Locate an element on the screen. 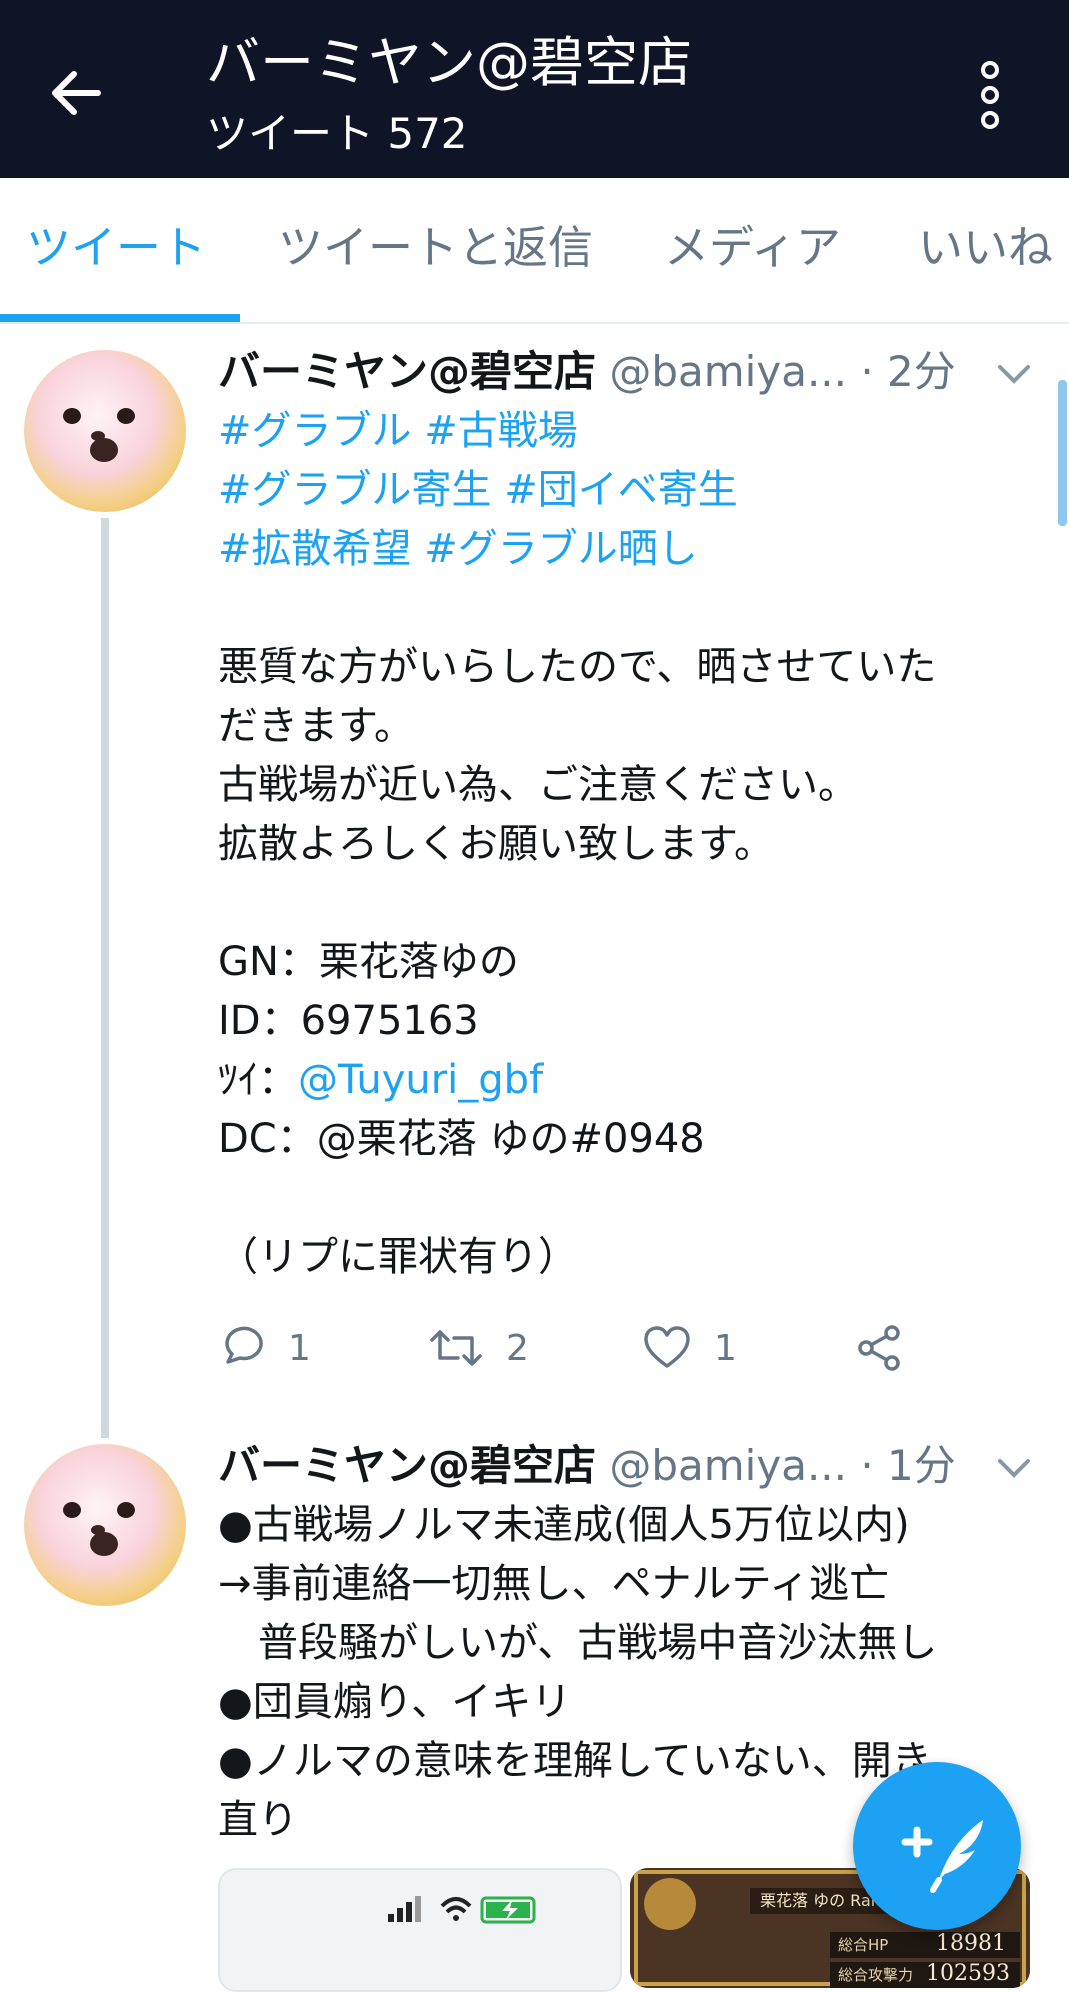 Image resolution: width=1069 pixels, height=1992 pixels. more-vertical-icon is located at coordinates (990, 95).